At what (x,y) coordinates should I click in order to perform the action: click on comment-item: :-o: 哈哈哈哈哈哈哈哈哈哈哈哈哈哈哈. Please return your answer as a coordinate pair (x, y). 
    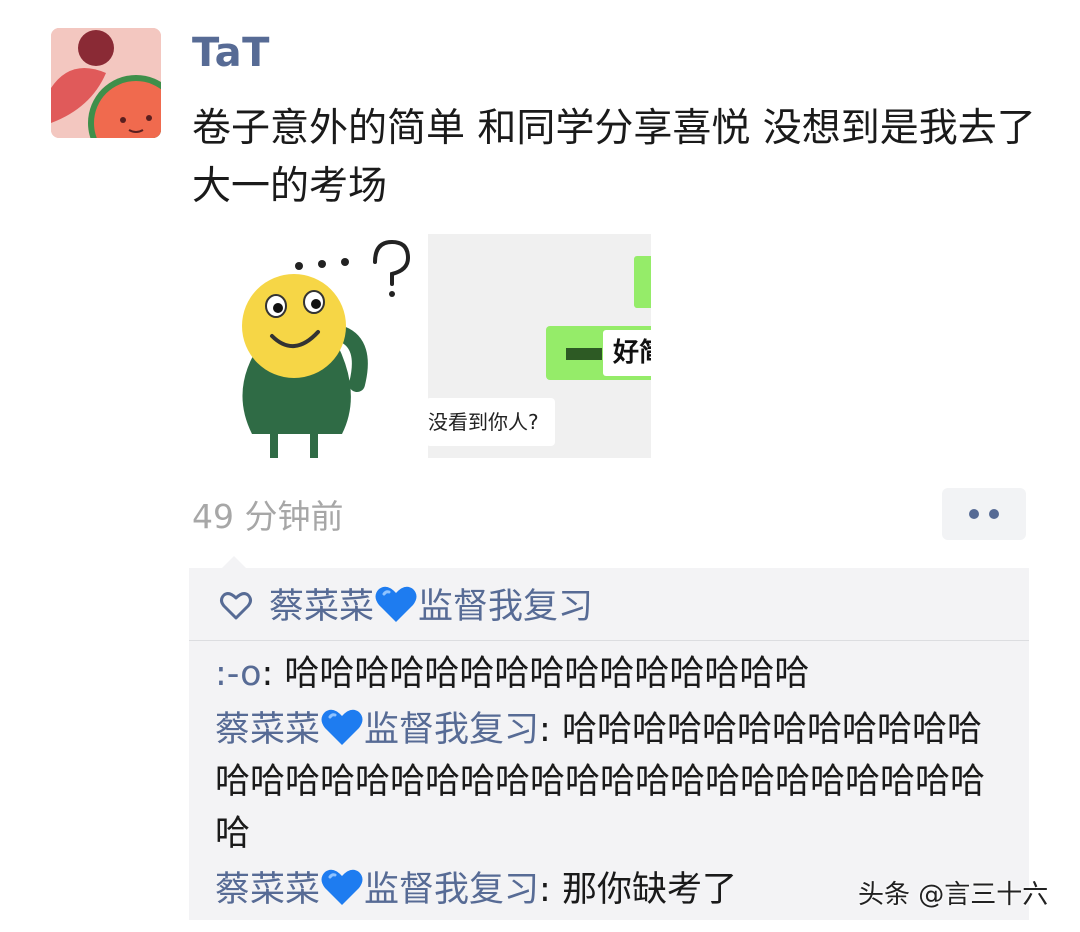
    Looking at the image, I should click on (615, 674).